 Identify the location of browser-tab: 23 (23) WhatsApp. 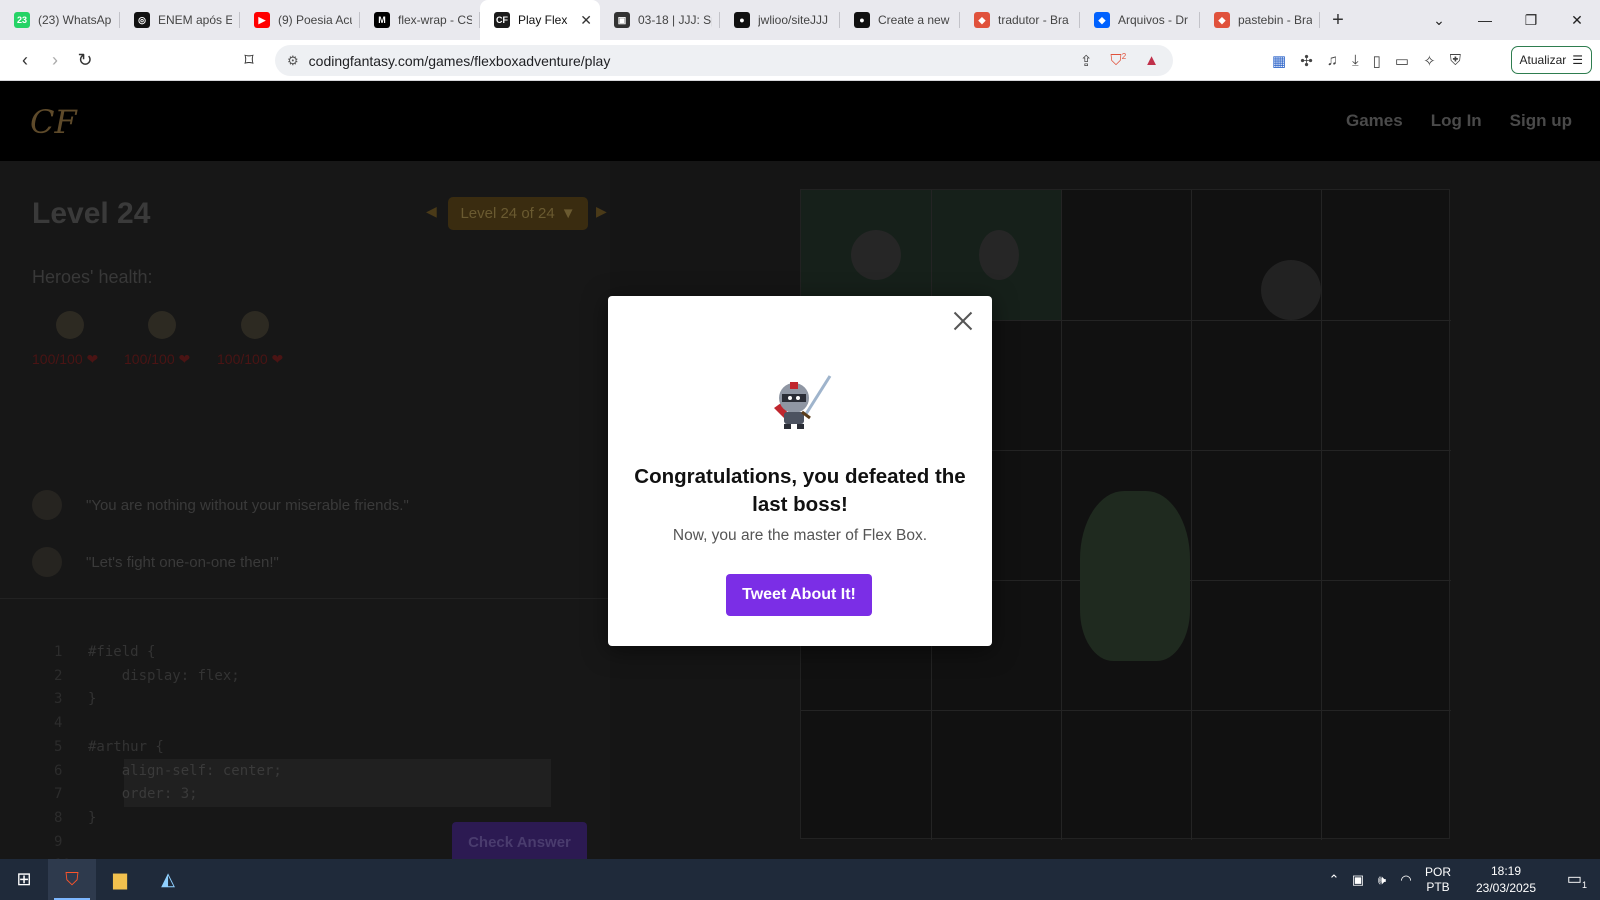
(60, 20).